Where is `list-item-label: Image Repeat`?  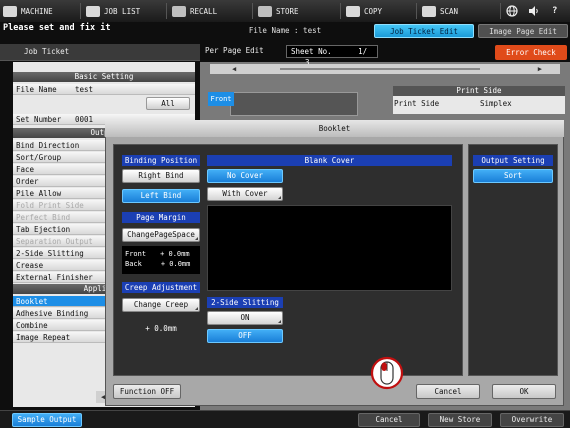 list-item-label: Image Repeat is located at coordinates (43, 337).